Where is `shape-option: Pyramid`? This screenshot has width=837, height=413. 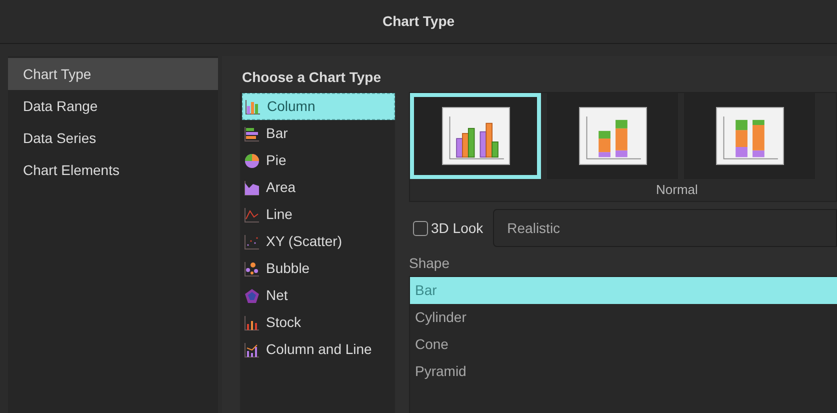 shape-option: Pyramid is located at coordinates (623, 371).